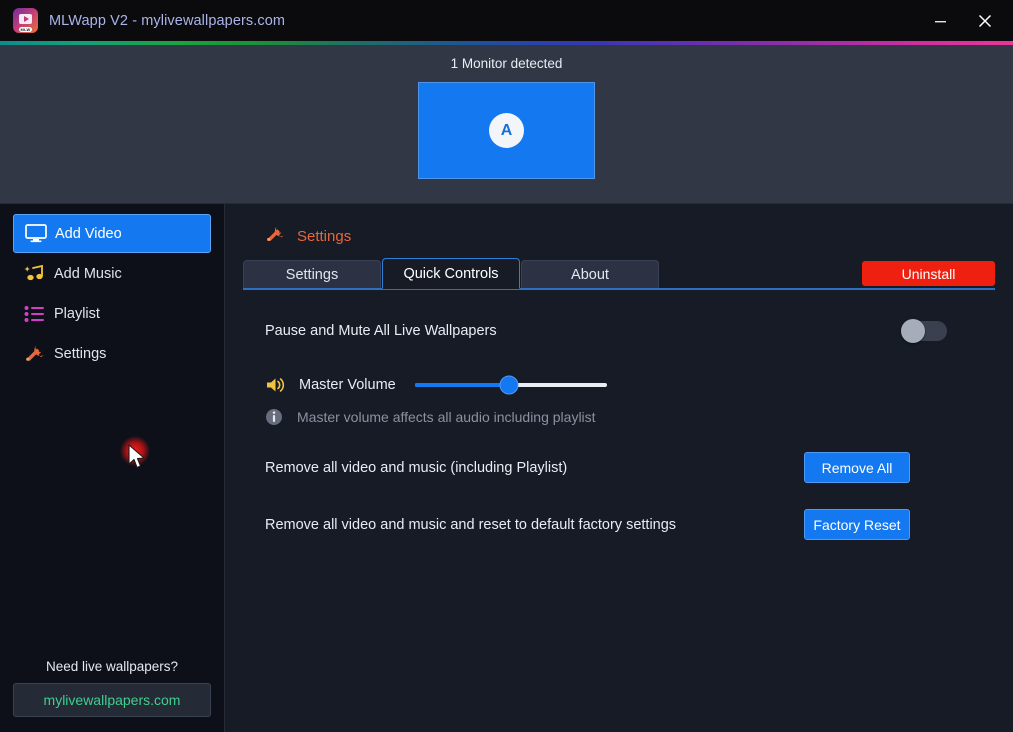 This screenshot has height=732, width=1013. Describe the element at coordinates (506, 63) in the screenshot. I see `monitor-detected-label: 1 Monitor detected` at that location.